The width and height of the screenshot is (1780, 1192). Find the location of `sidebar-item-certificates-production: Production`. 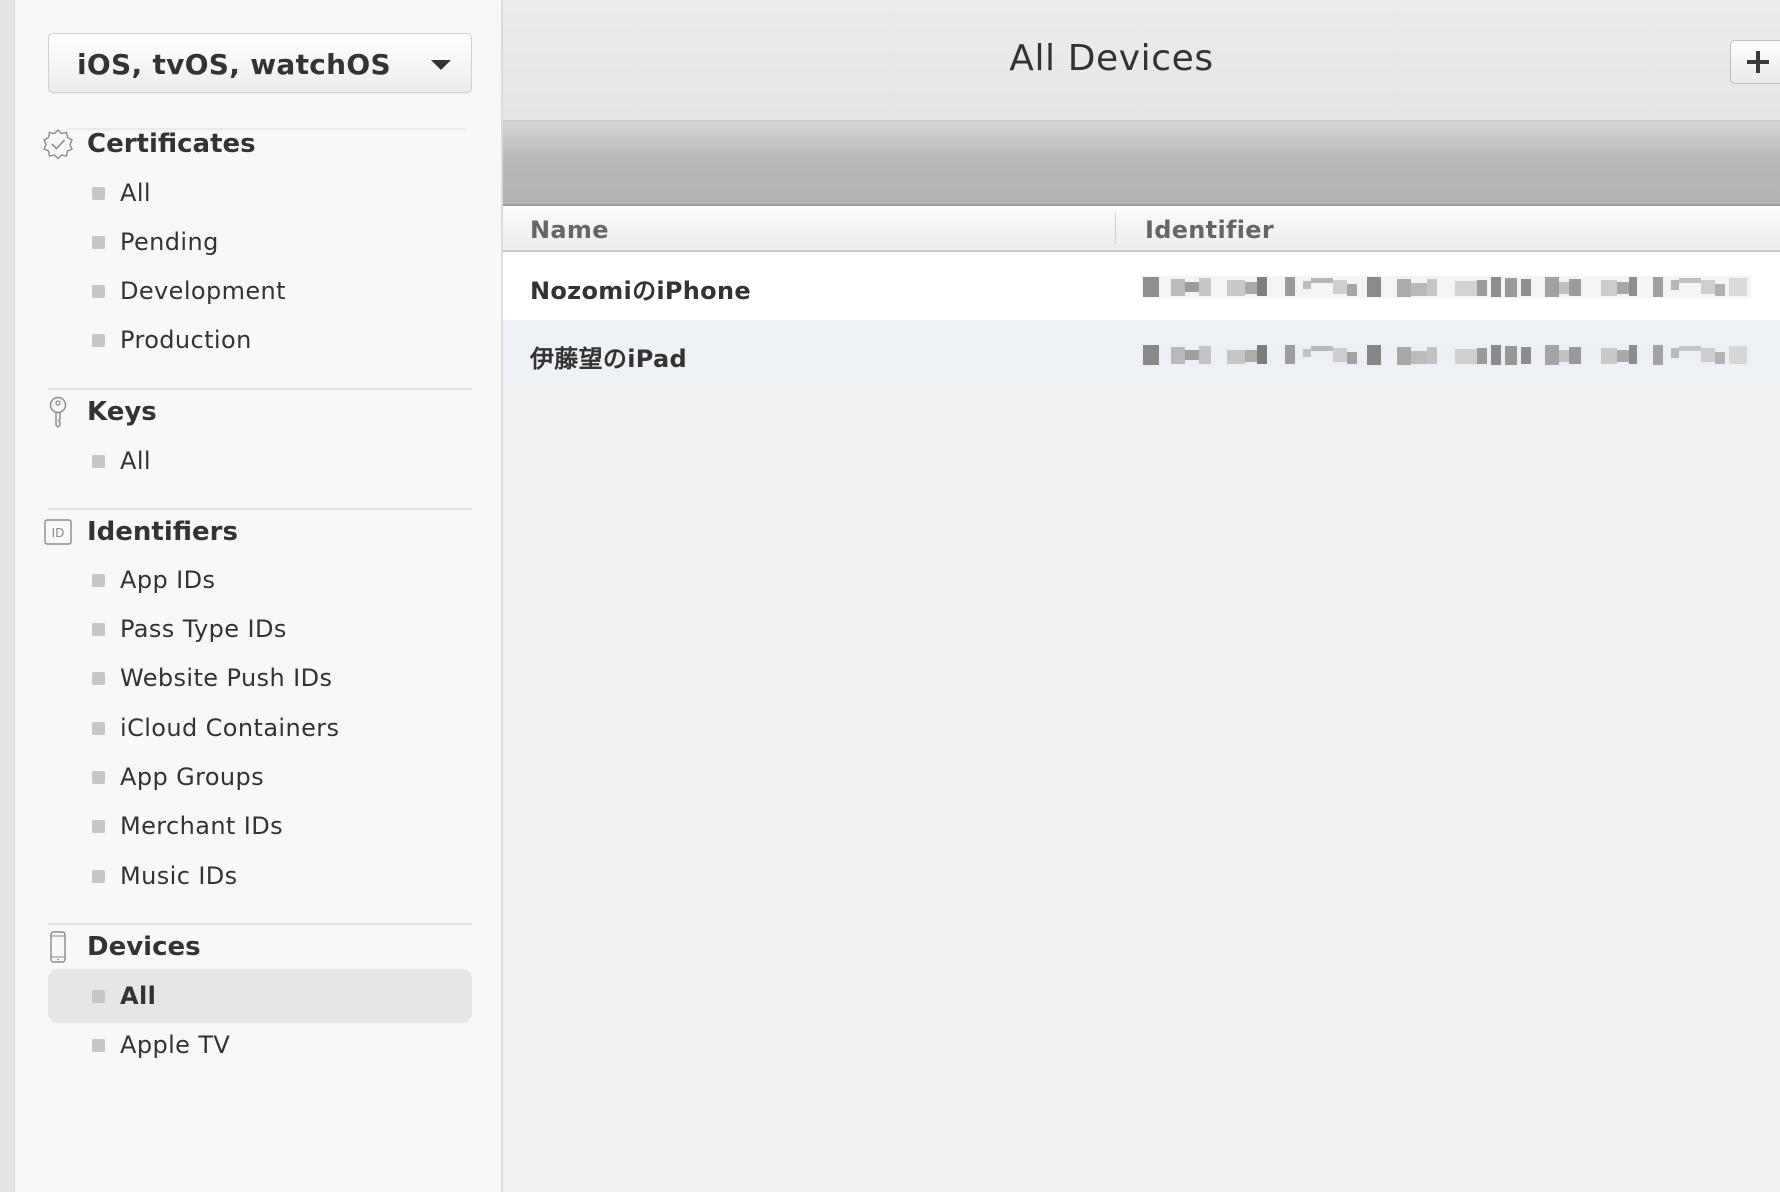

sidebar-item-certificates-production: Production is located at coordinates (260, 340).